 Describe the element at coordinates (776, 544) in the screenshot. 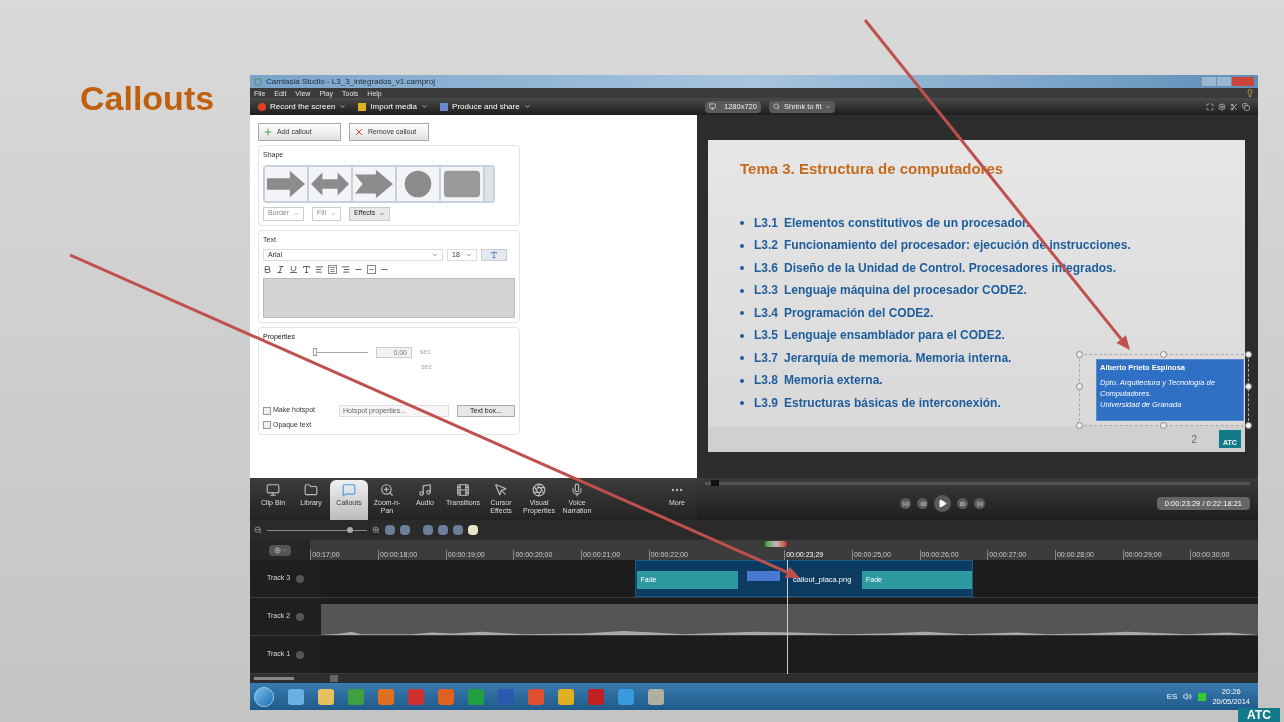

I see `playhead-marker` at that location.